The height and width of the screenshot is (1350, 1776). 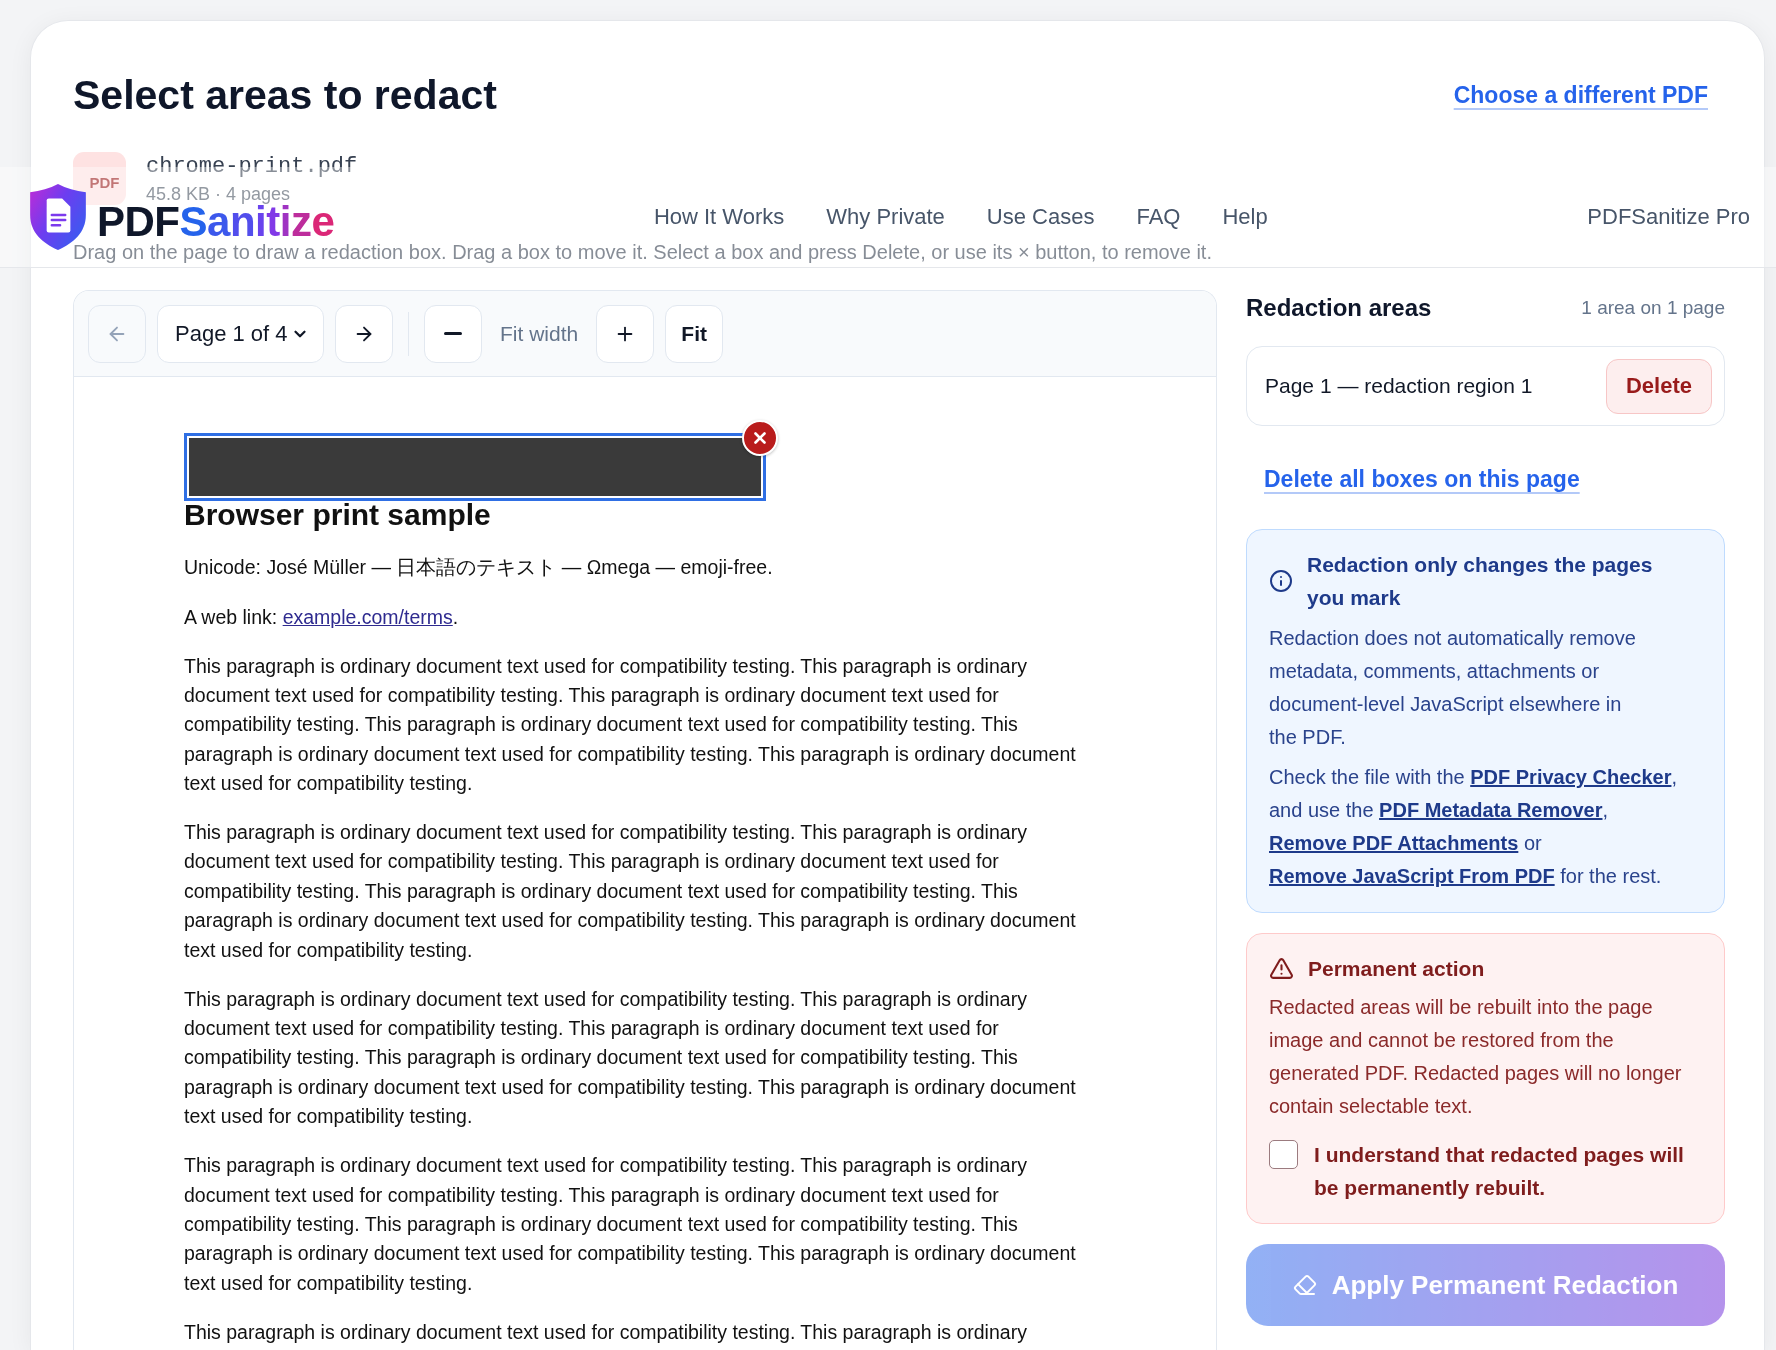 What do you see at coordinates (1399, 386) in the screenshot?
I see `region-label: Page 1 — redaction region 1` at bounding box center [1399, 386].